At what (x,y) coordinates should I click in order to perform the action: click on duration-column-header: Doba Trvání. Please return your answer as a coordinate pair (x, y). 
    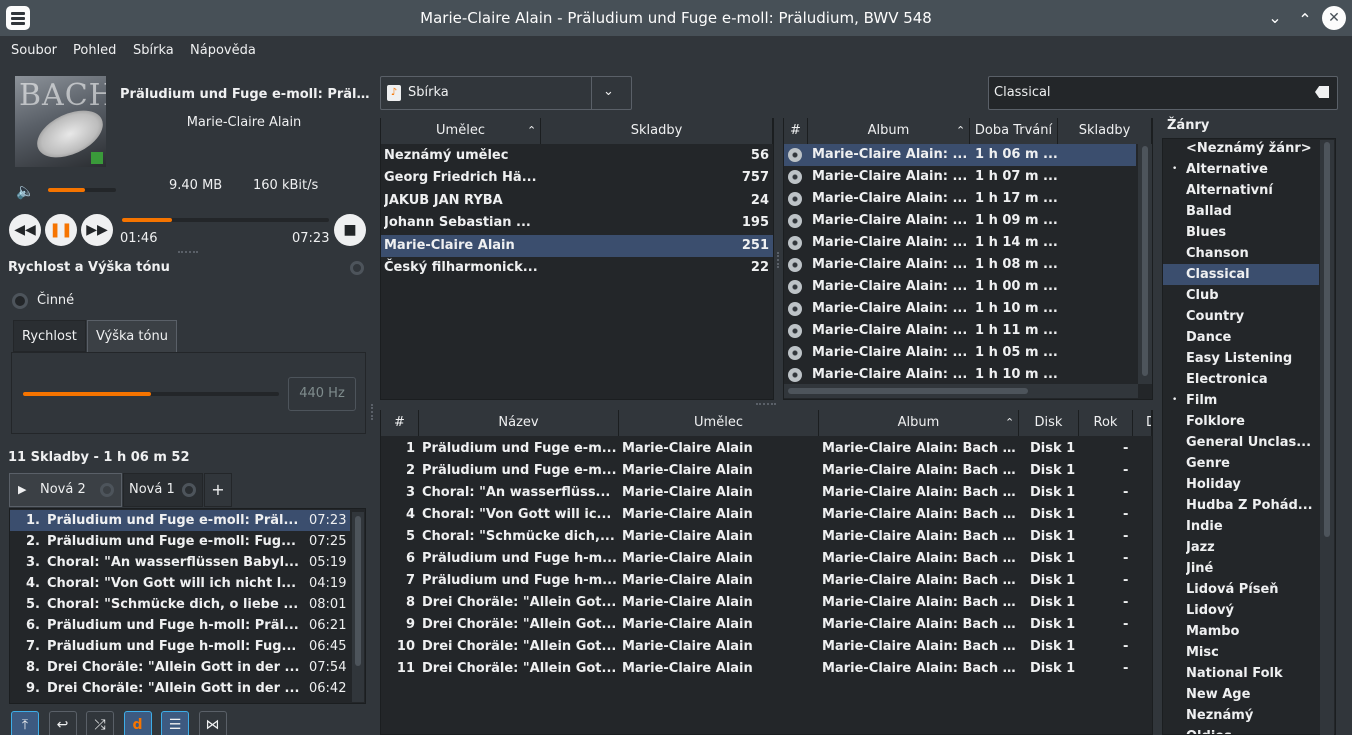
    Looking at the image, I should click on (1014, 131).